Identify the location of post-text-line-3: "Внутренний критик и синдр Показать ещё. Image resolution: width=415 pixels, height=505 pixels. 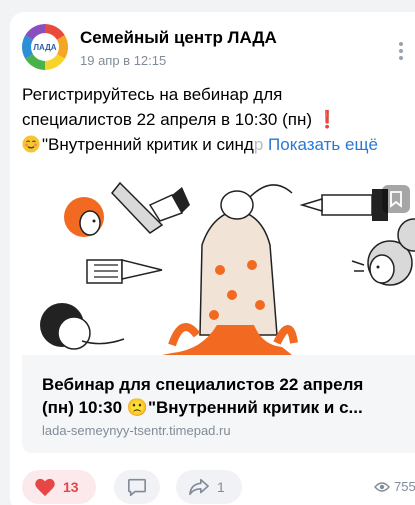
(218, 144).